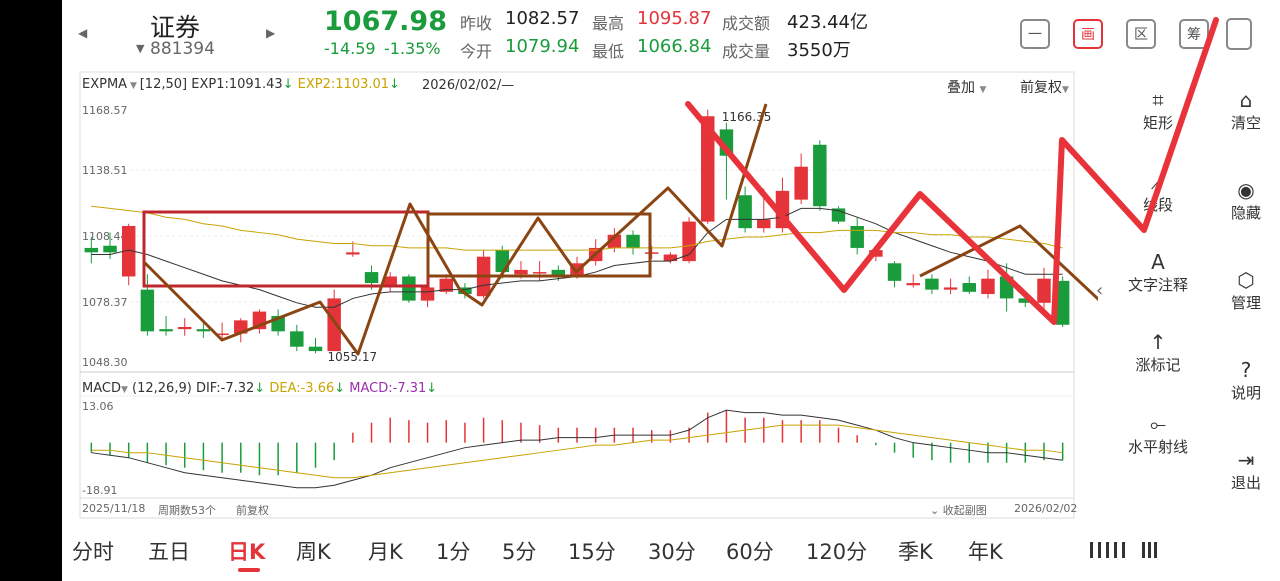 The image size is (1280, 581). What do you see at coordinates (750, 551) in the screenshot?
I see `tab-9: 60分` at bounding box center [750, 551].